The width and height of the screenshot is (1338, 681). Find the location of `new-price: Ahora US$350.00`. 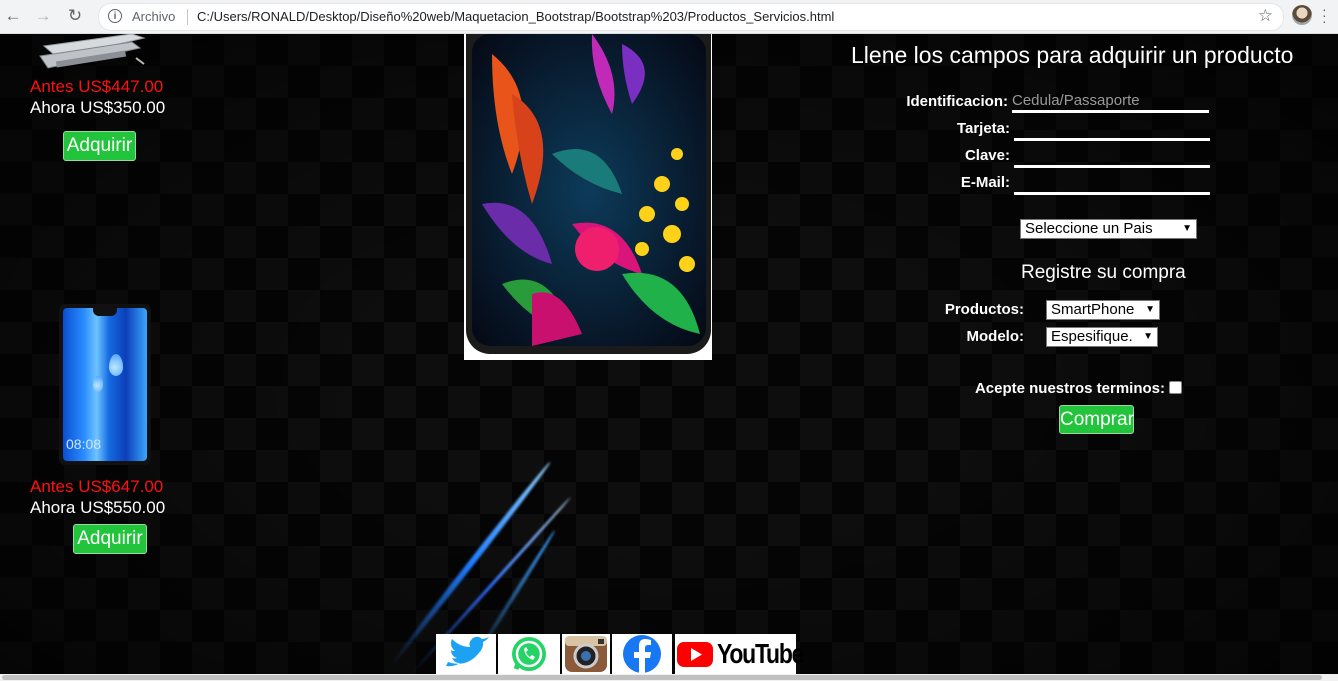

new-price: Ahora US$350.00 is located at coordinates (98, 107).